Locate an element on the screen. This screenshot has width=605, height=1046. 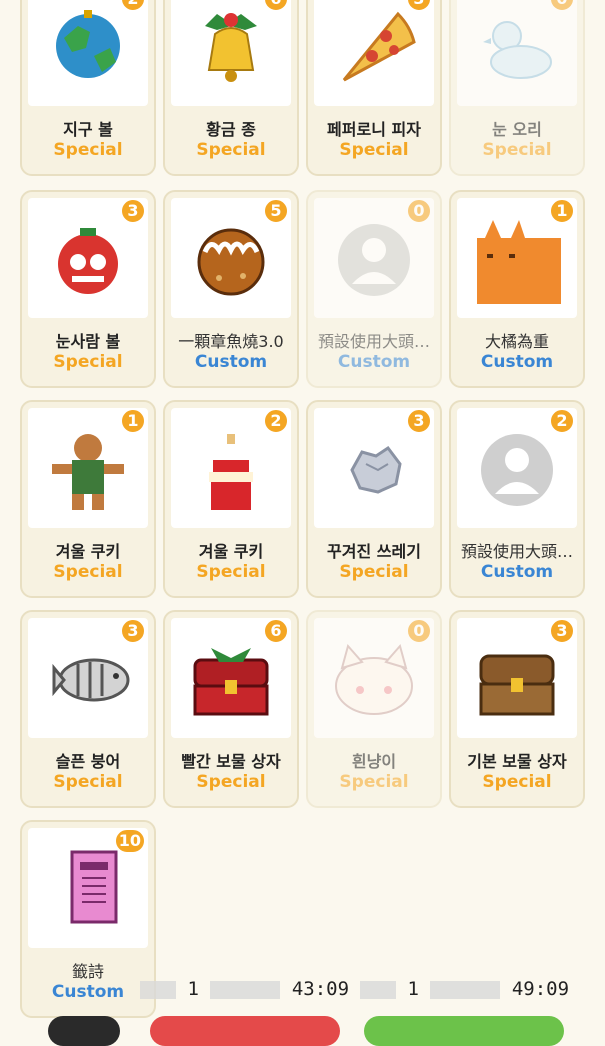
item-name: 흰냥이 is located at coordinates (374, 761).